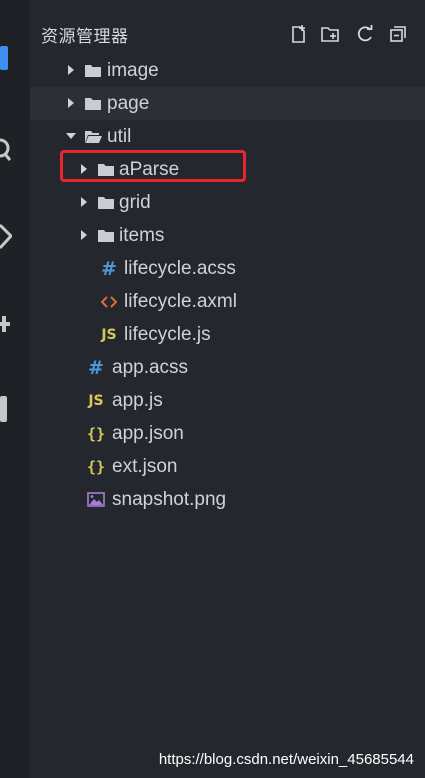 The image size is (425, 778). Describe the element at coordinates (331, 33) in the screenshot. I see `new-folder-icon` at that location.